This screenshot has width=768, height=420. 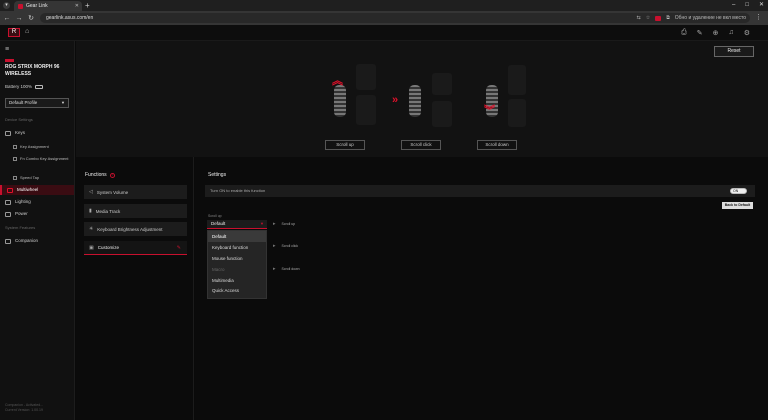 What do you see at coordinates (8, 241) in the screenshot?
I see `companion-icon` at bounding box center [8, 241].